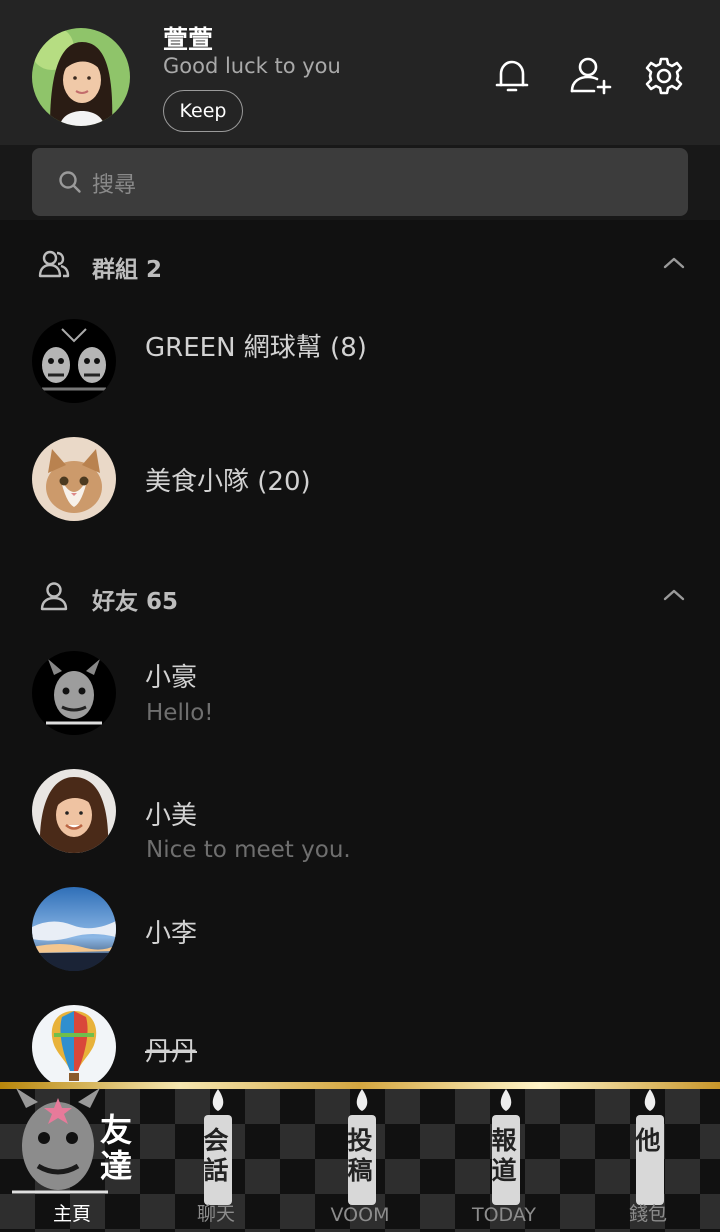  Describe the element at coordinates (114, 185) in the screenshot. I see `search-placeholder: 搜尋` at that location.